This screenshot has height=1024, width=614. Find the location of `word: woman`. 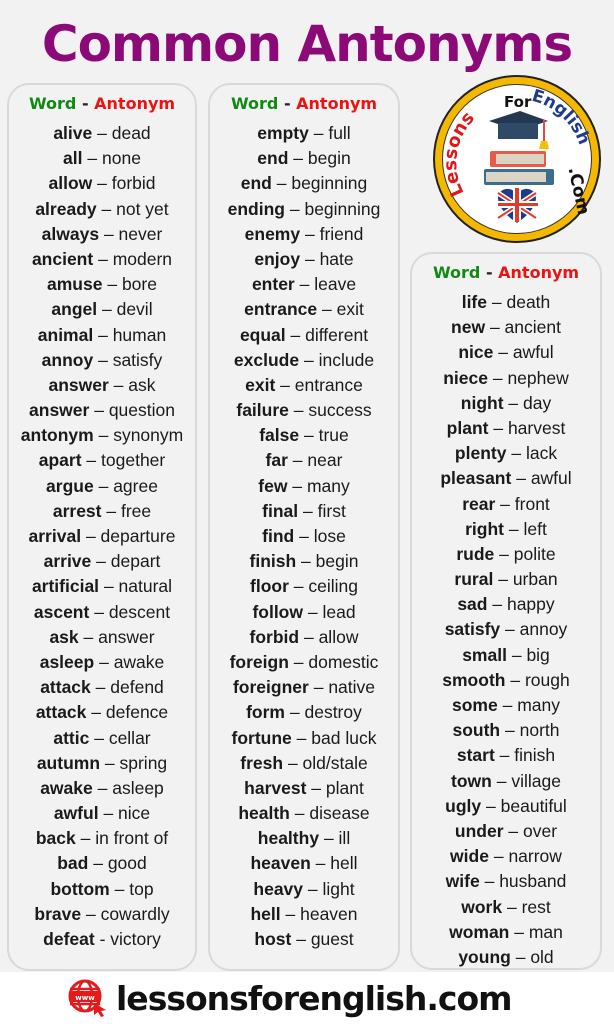

word: woman is located at coordinates (479, 931).